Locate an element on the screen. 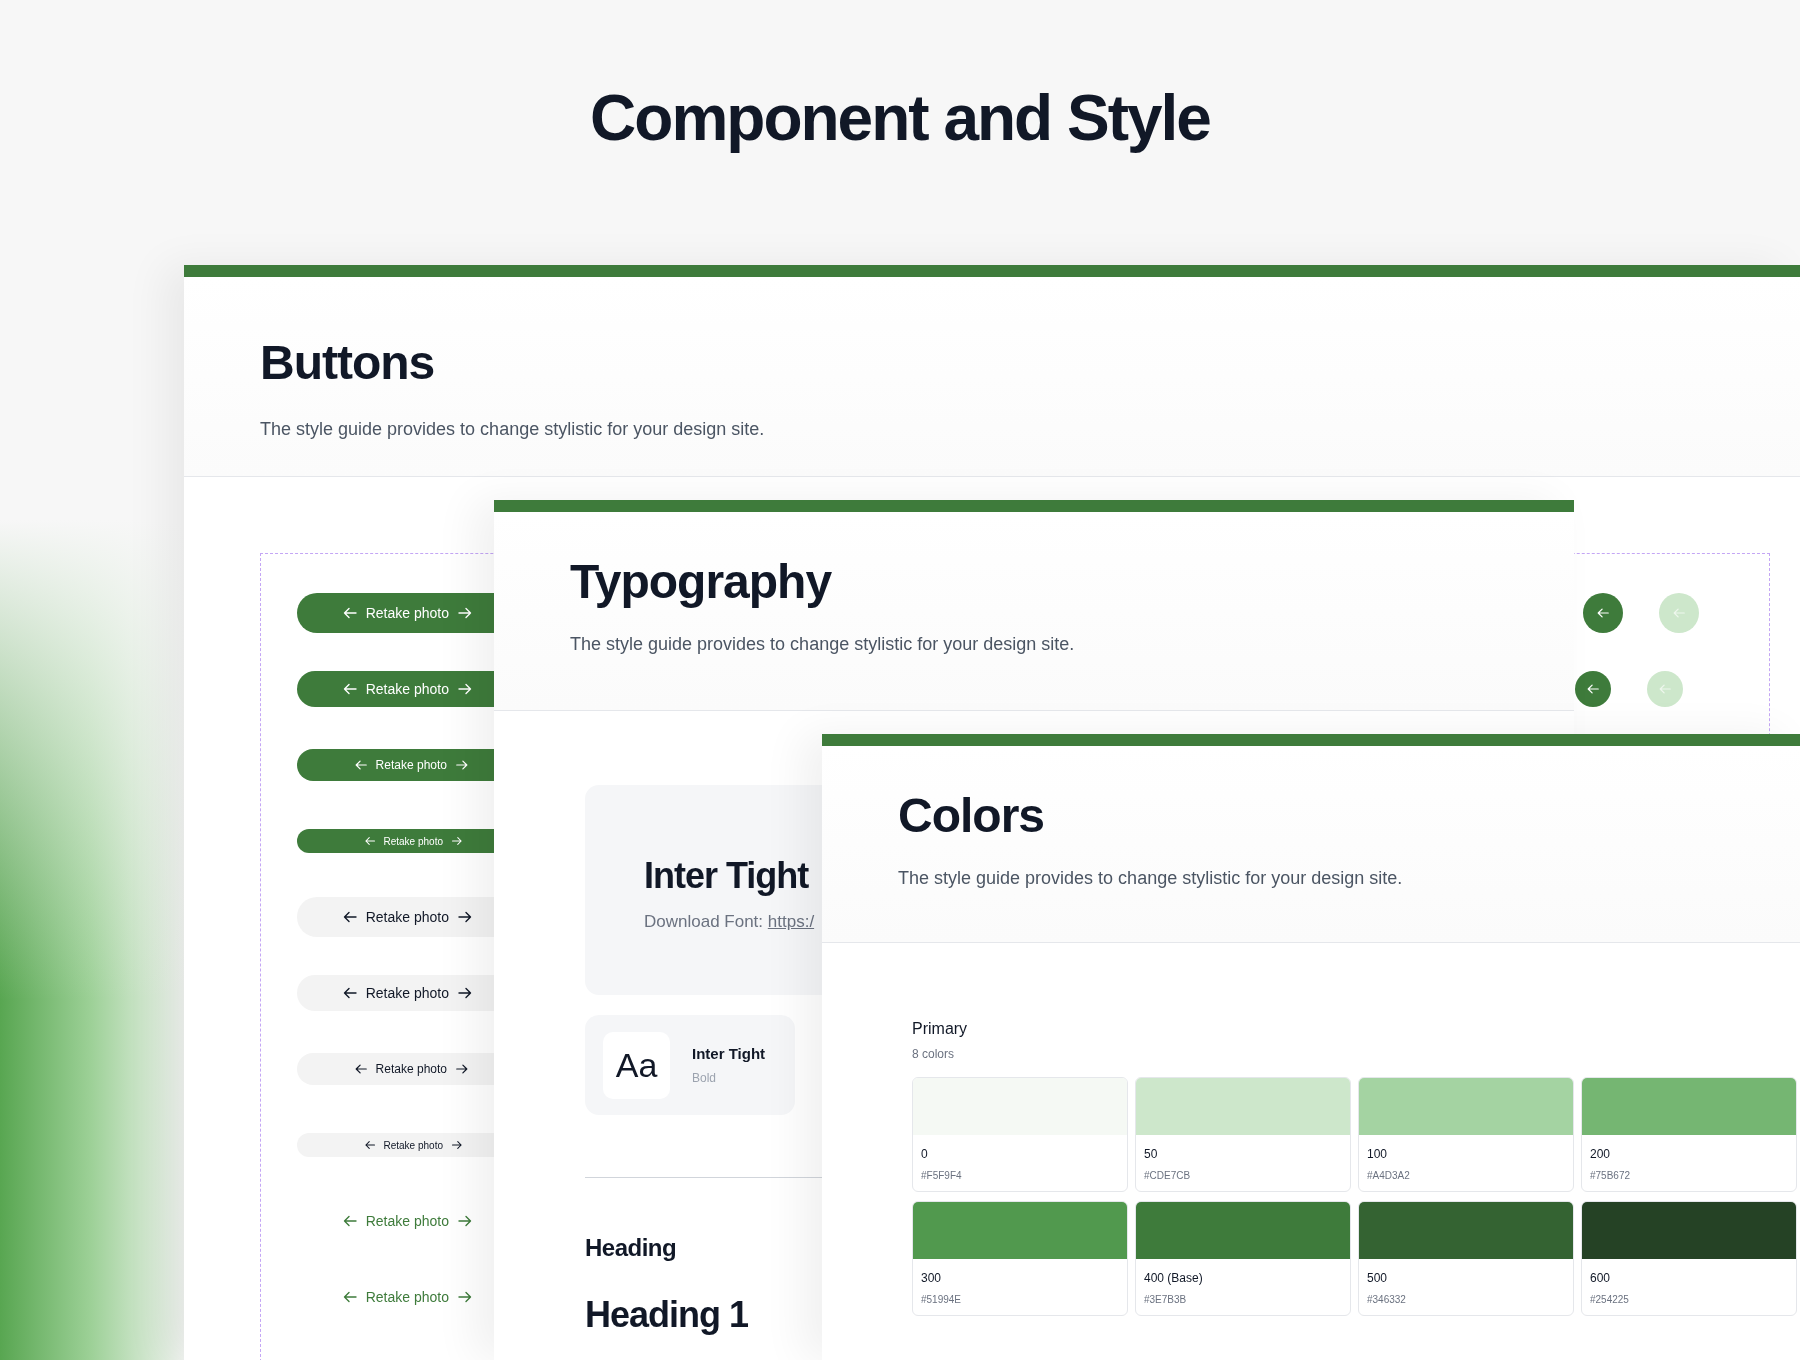 This screenshot has height=1360, width=1800. swatch-name: 600 is located at coordinates (1601, 1278).